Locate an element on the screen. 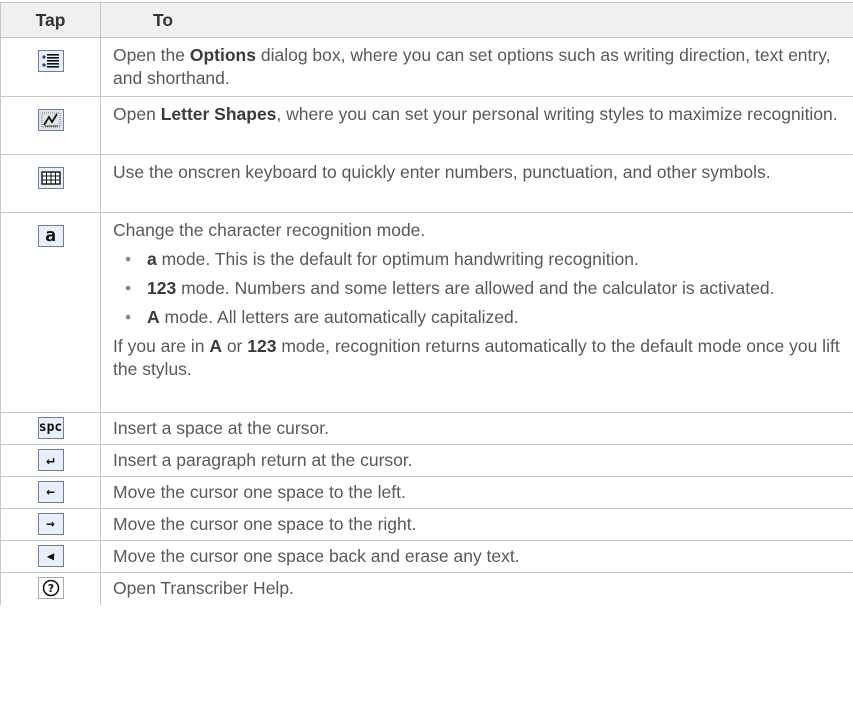  help-icon: ? is located at coordinates (50, 588).